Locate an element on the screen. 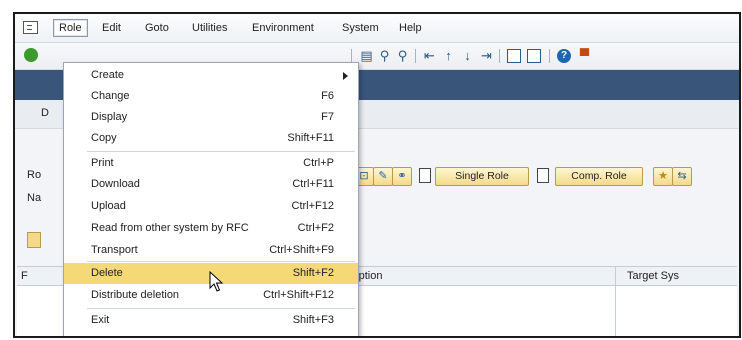 This screenshot has width=742, height=340. customize-layout-icon: ▀ is located at coordinates (584, 55).